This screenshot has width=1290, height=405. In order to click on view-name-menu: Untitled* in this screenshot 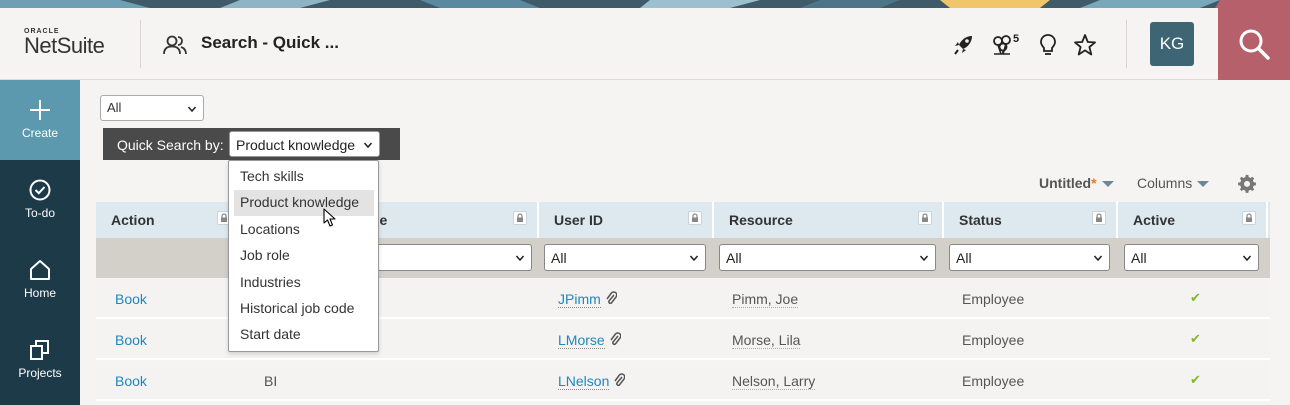, I will do `click(1076, 183)`.